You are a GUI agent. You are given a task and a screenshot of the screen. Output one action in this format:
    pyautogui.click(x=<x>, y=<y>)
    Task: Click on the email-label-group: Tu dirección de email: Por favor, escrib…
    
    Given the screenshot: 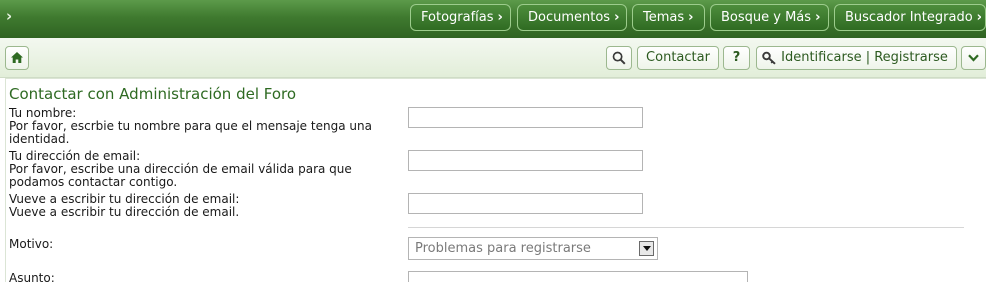 What is the action you would take?
    pyautogui.click(x=196, y=169)
    